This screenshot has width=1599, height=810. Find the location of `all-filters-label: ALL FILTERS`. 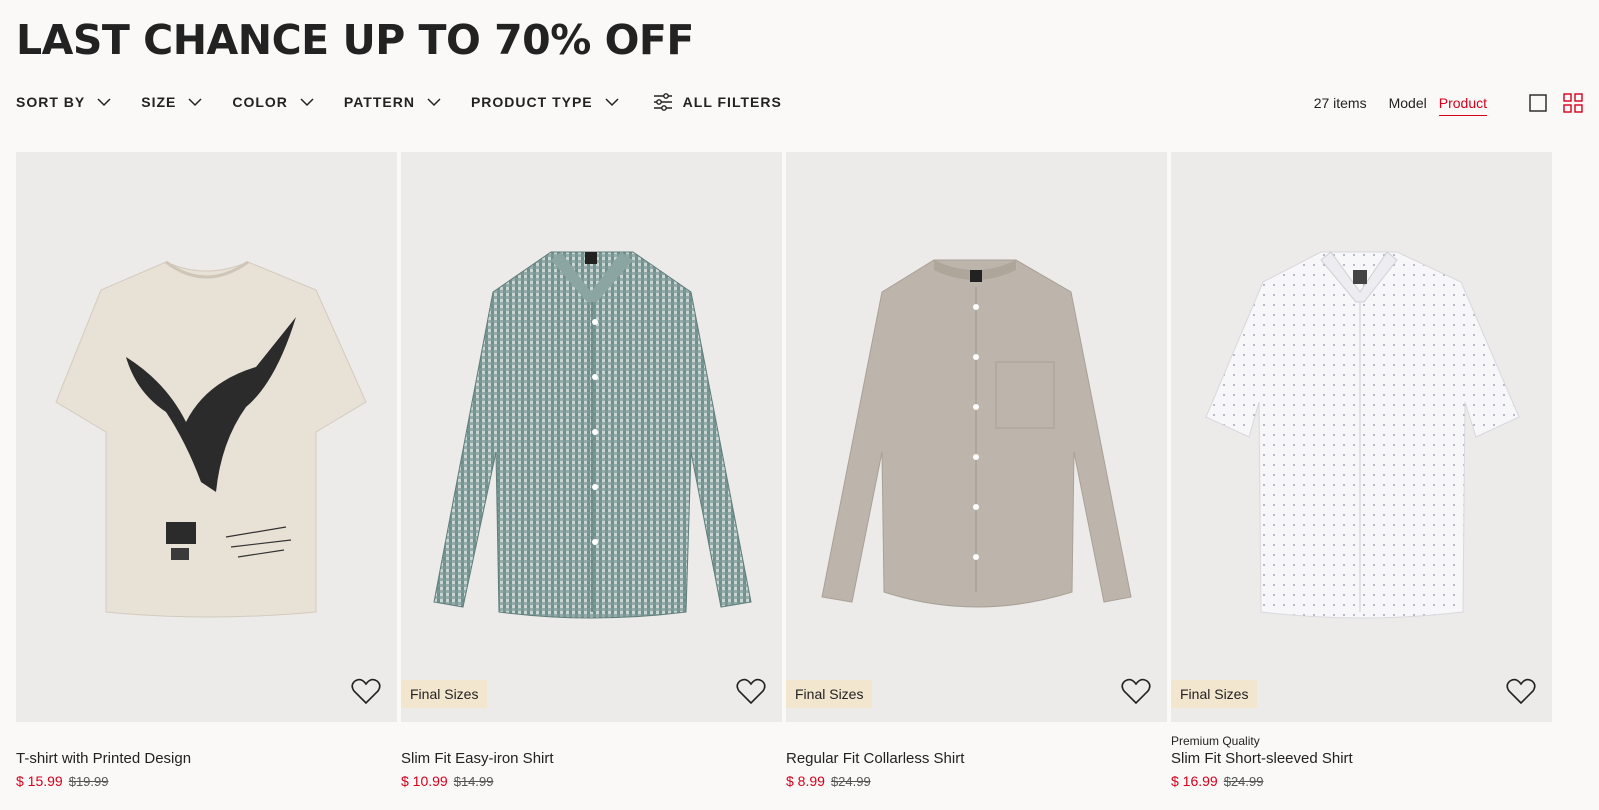

all-filters-label: ALL FILTERS is located at coordinates (732, 102).